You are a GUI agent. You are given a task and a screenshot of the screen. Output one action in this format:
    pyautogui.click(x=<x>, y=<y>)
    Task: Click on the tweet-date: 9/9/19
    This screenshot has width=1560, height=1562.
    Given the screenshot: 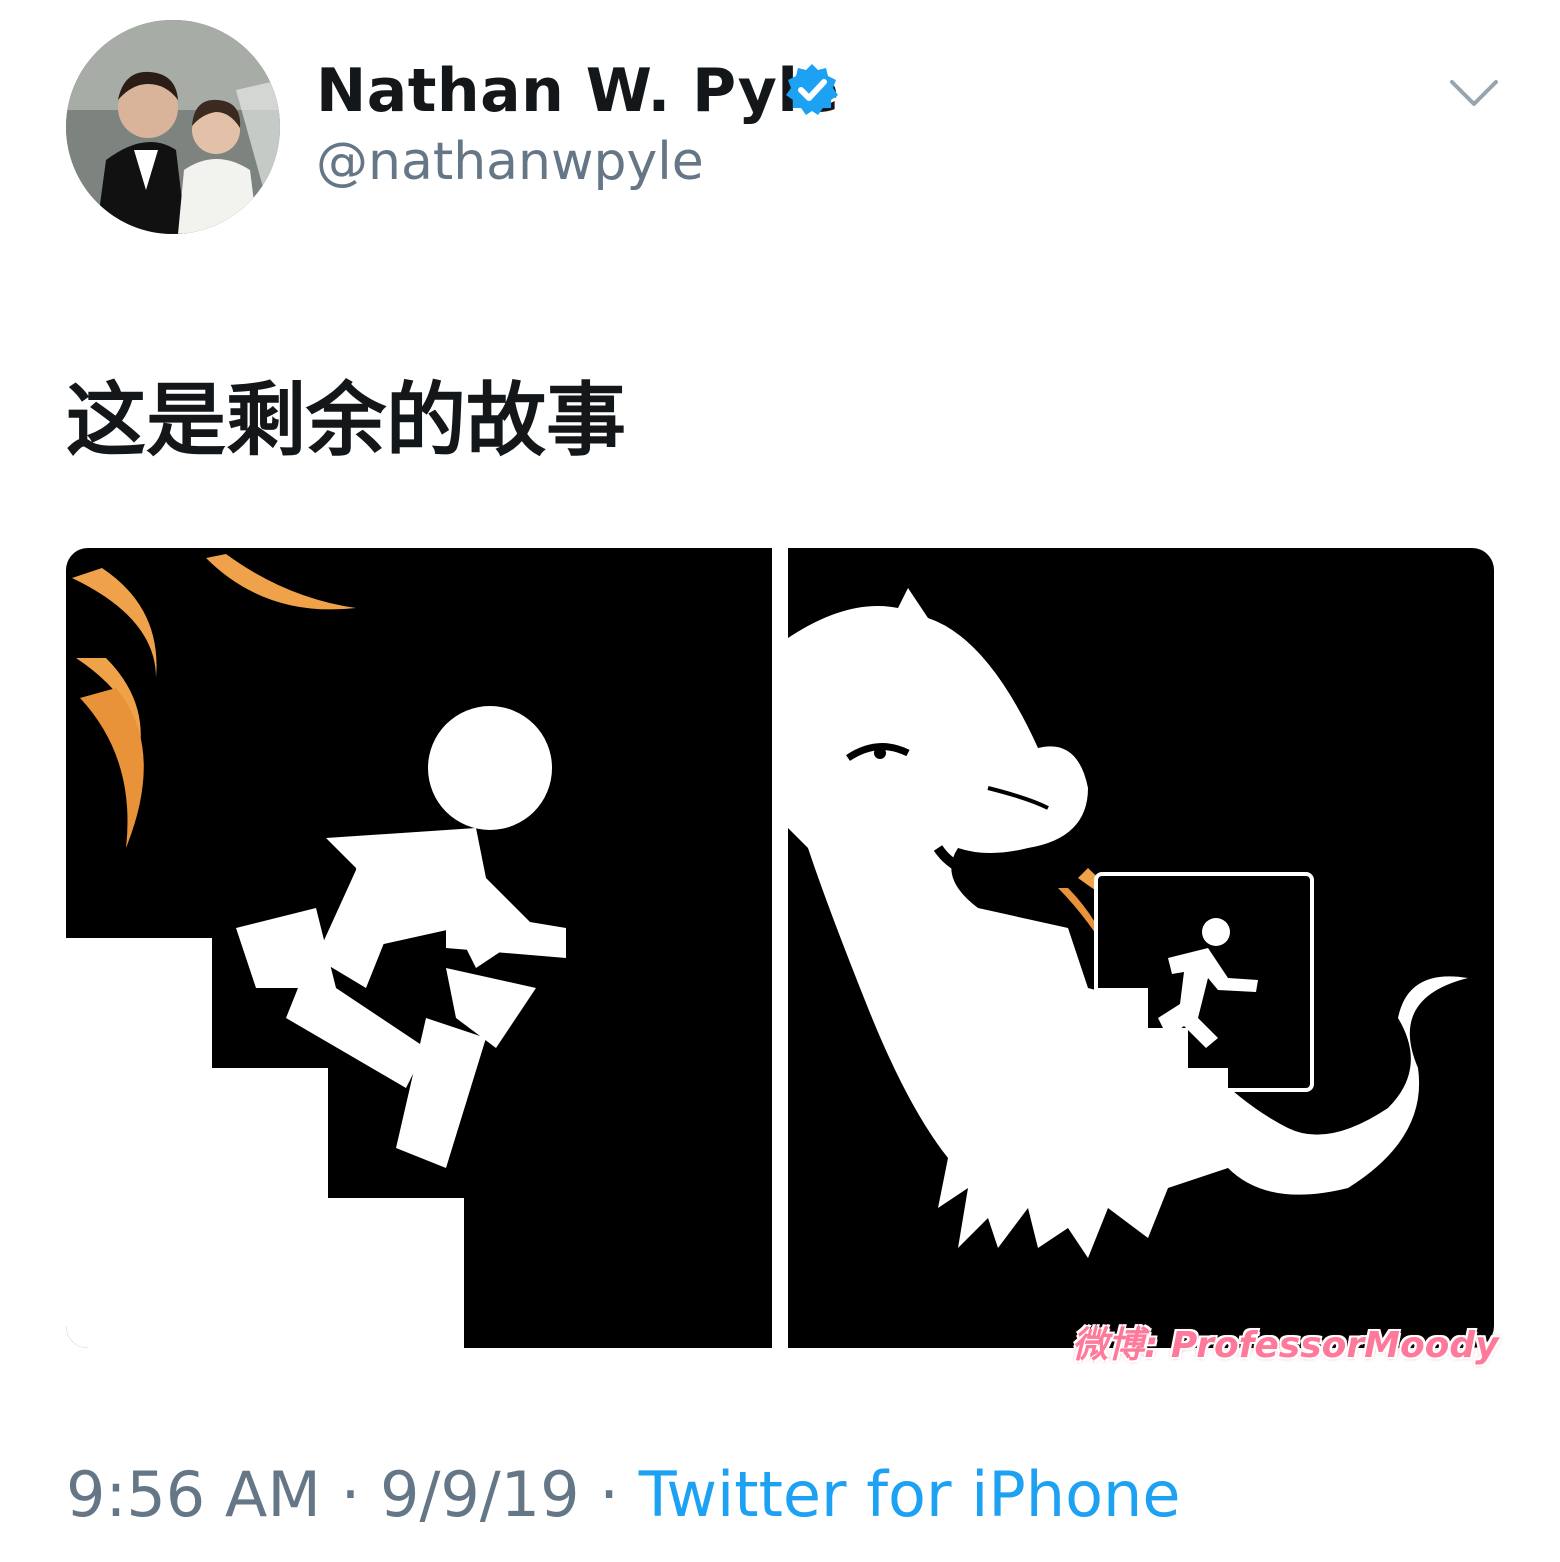 What is the action you would take?
    pyautogui.click(x=480, y=1494)
    